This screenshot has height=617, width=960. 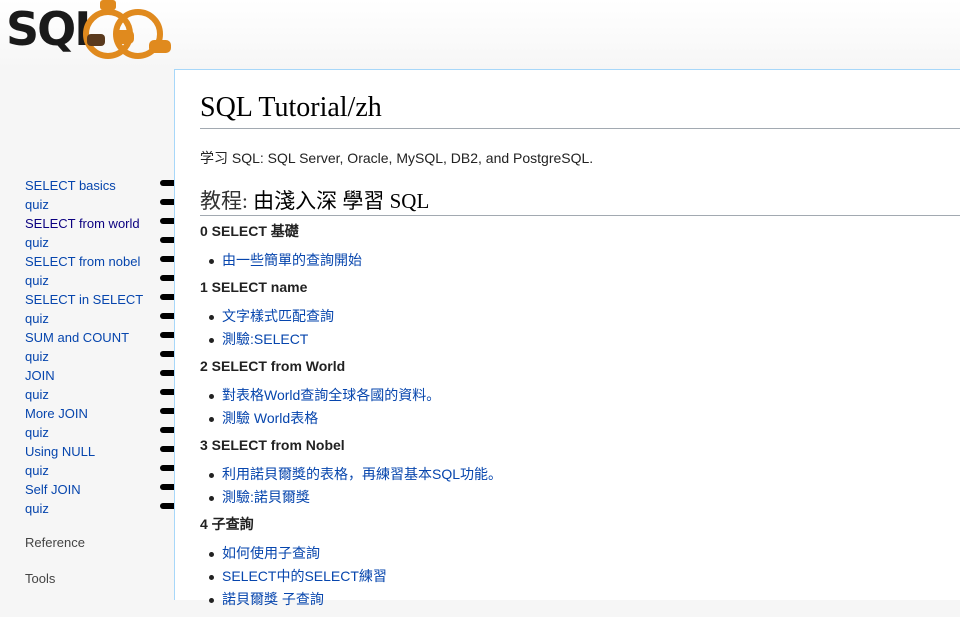 What do you see at coordinates (273, 599) in the screenshot?
I see `lesson-link: 諾貝爾獎 子查詢` at bounding box center [273, 599].